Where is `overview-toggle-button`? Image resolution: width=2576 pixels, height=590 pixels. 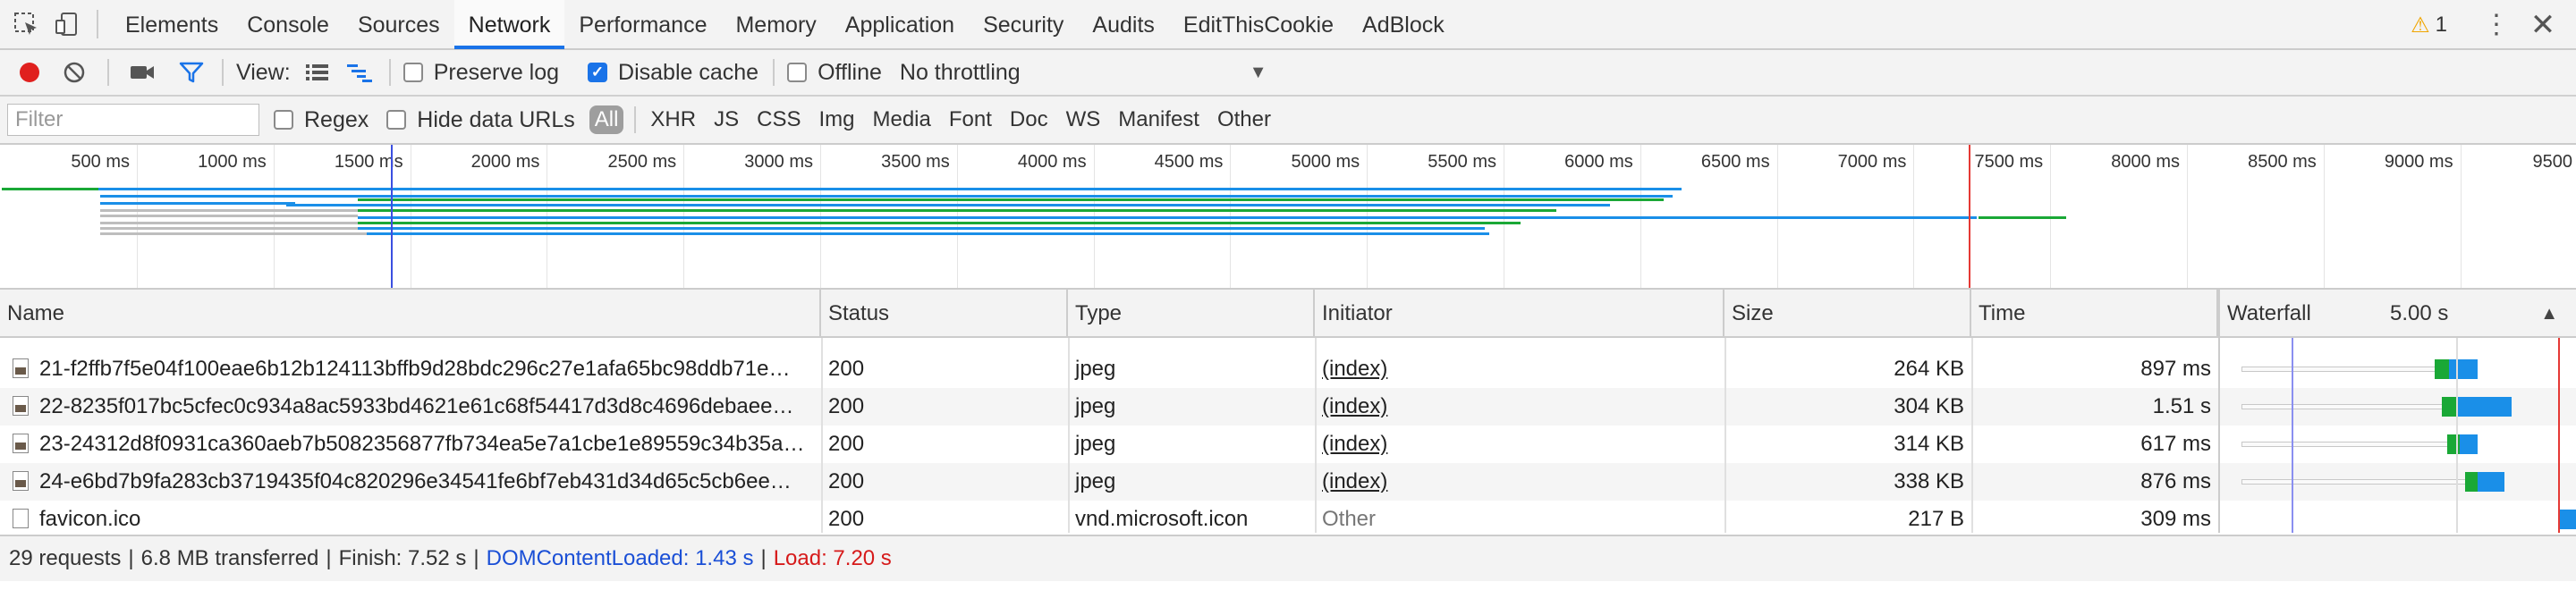
overview-toggle-button is located at coordinates (359, 72).